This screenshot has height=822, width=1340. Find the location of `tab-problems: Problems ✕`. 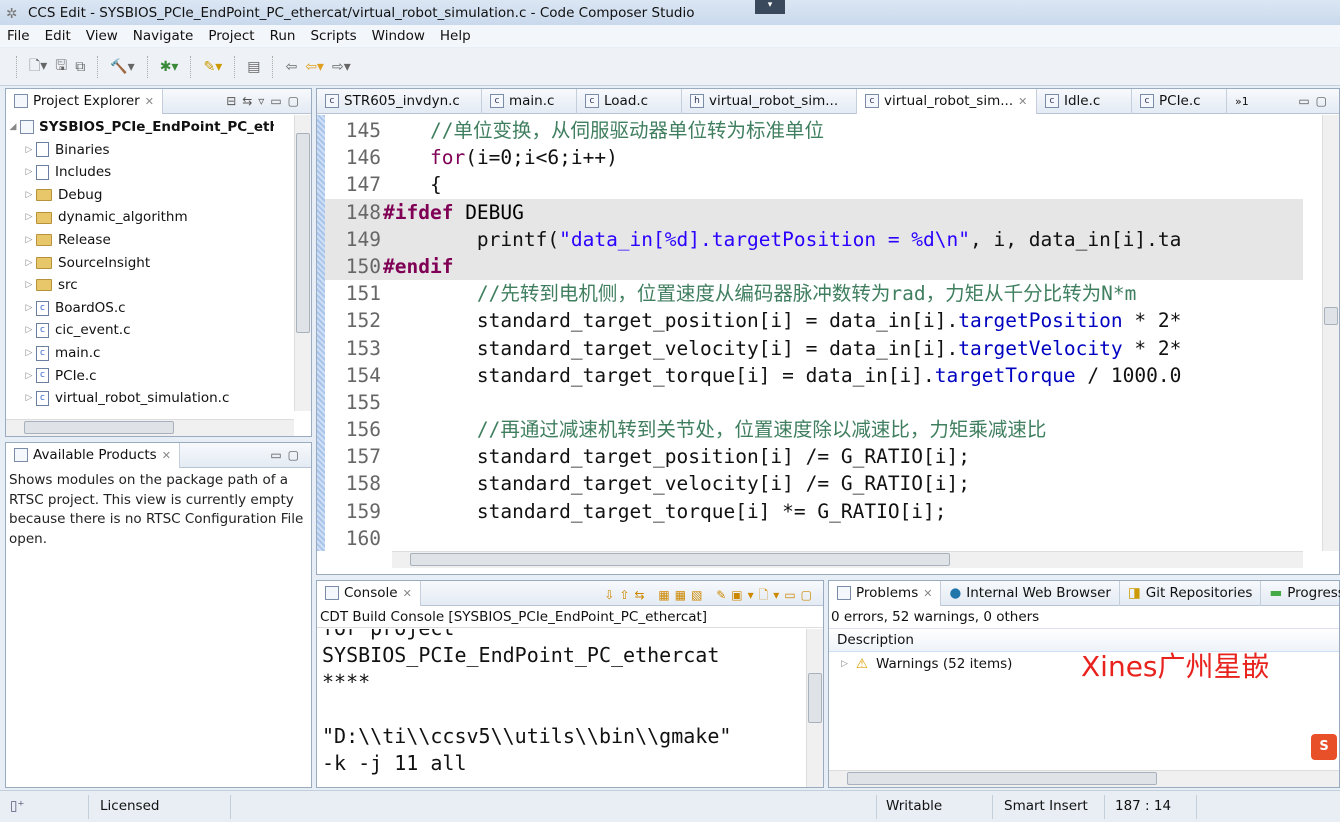

tab-problems: Problems ✕ is located at coordinates (885, 593).